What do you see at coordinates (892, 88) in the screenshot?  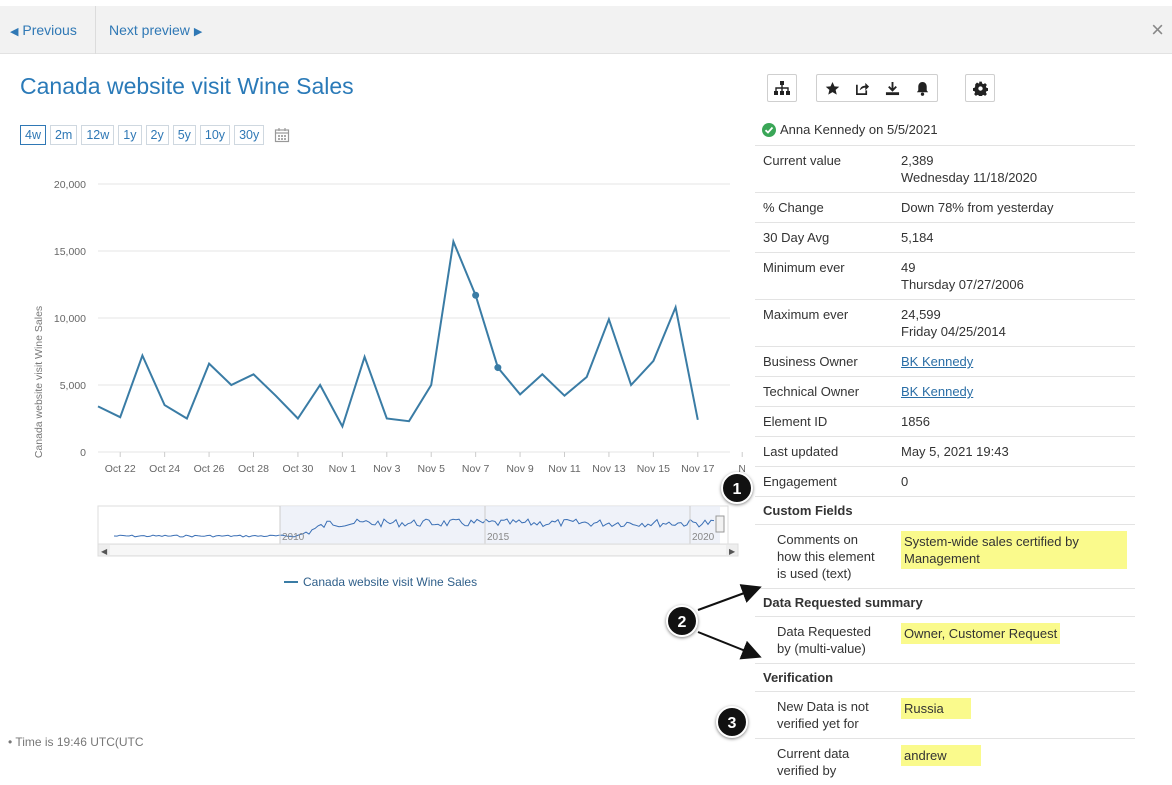 I see `download-button` at bounding box center [892, 88].